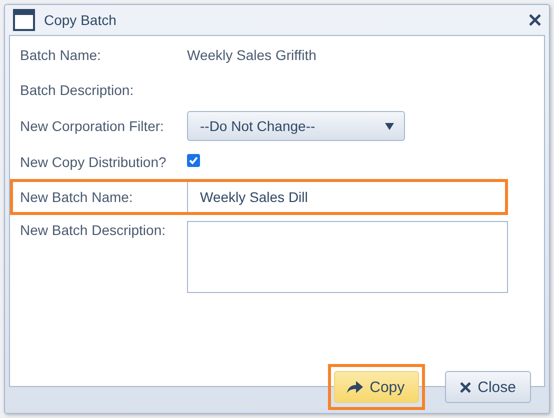 The height and width of the screenshot is (418, 554). Describe the element at coordinates (487, 387) in the screenshot. I see `close-button: Close` at that location.